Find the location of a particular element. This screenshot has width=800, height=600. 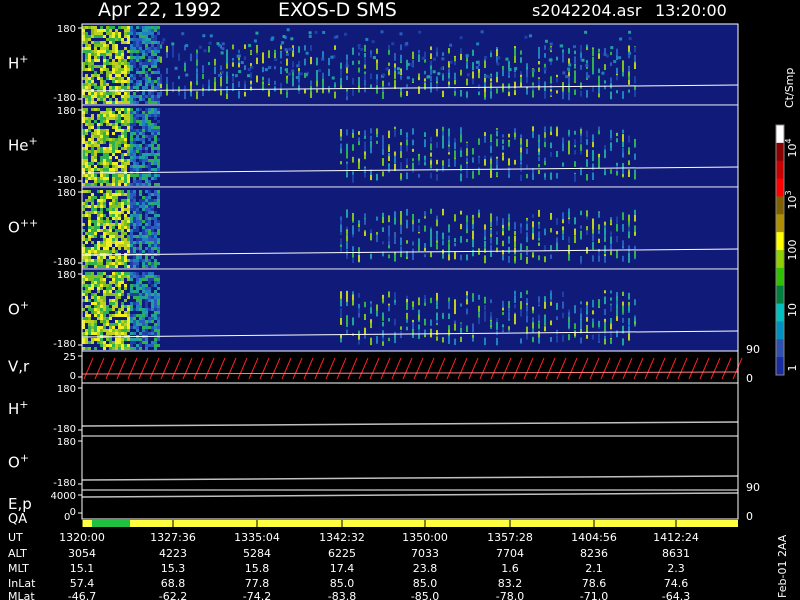

tick-bottom: -180 is located at coordinates (64, 483).